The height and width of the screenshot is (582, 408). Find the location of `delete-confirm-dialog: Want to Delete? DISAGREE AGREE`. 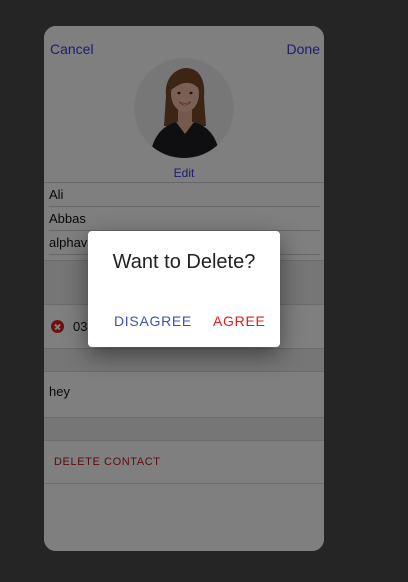

delete-confirm-dialog: Want to Delete? DISAGREE AGREE is located at coordinates (184, 289).